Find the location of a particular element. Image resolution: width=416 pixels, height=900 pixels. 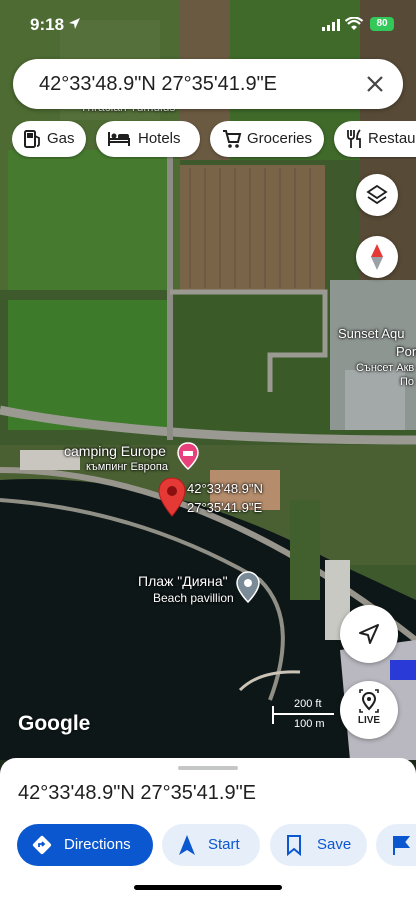

chip-label-hotels: Hotels is located at coordinates (159, 138).